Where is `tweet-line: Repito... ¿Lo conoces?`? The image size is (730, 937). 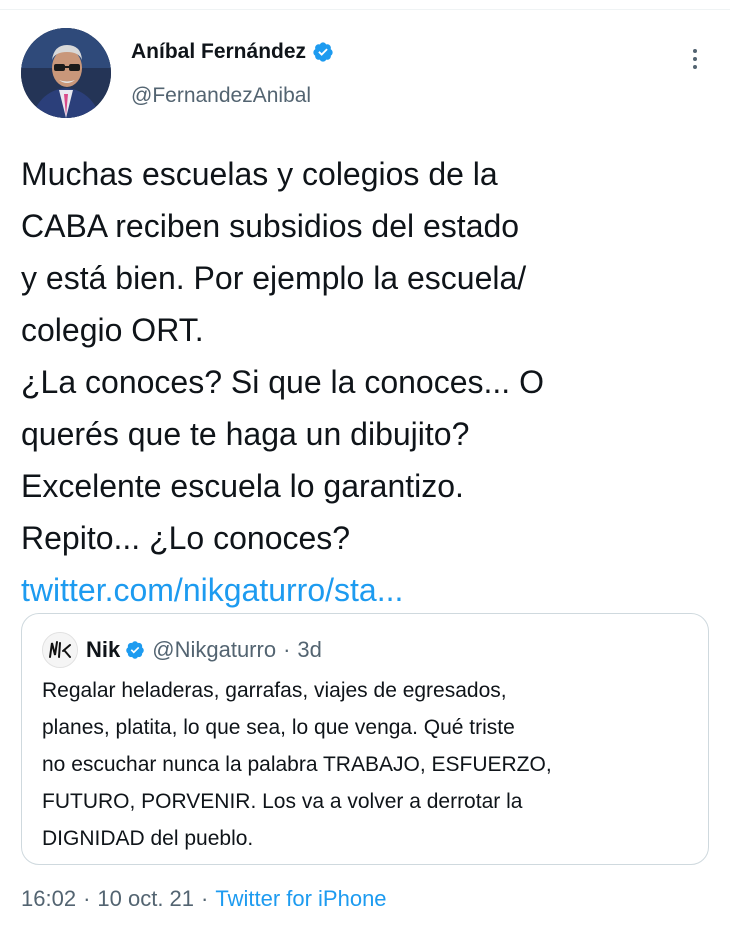 tweet-line: Repito... ¿Lo conoces? is located at coordinates (186, 538).